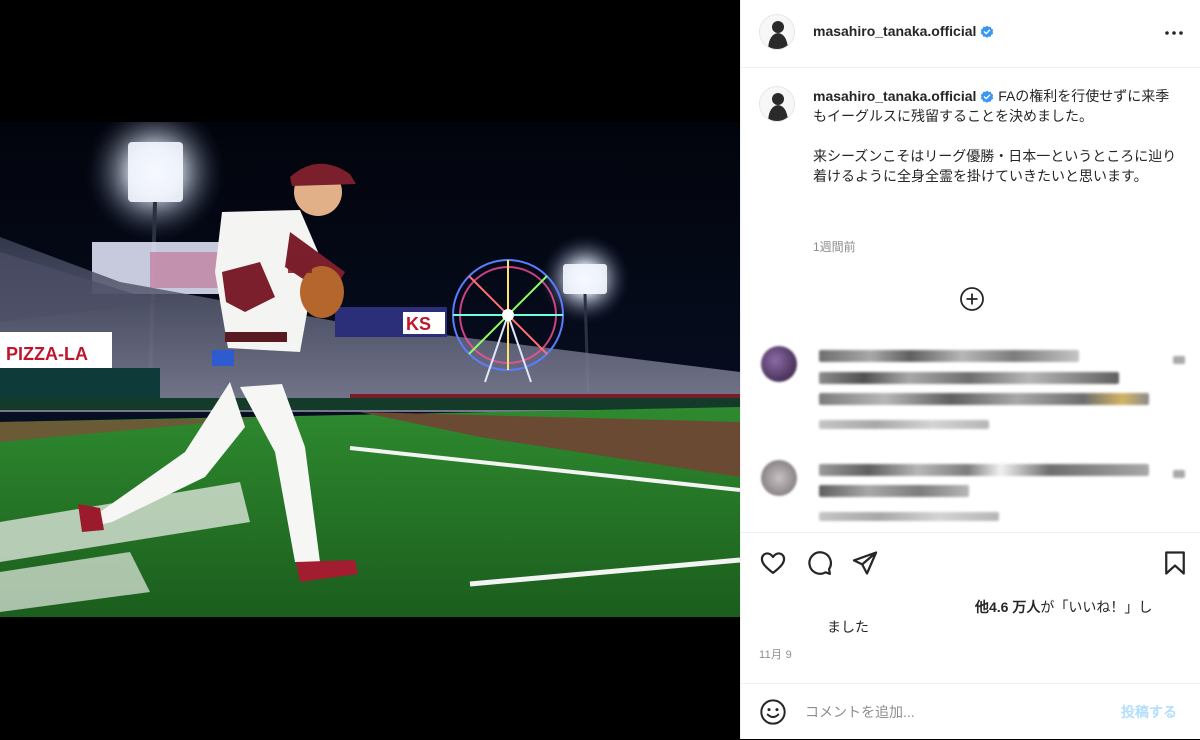 The height and width of the screenshot is (740, 1200). I want to click on likes-prefix: 他, so click(982, 607).